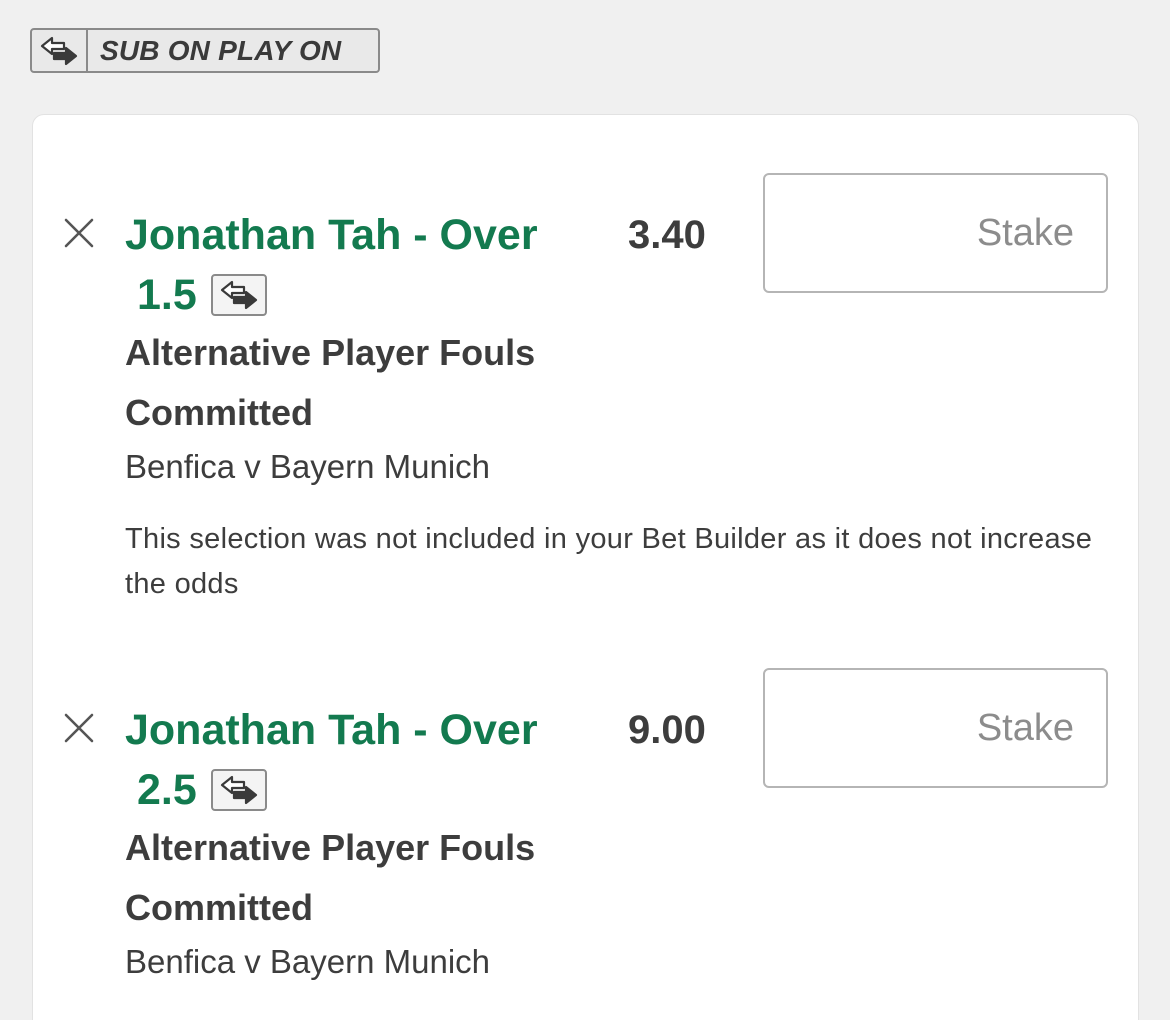 The width and height of the screenshot is (1170, 1020). Describe the element at coordinates (360, 265) in the screenshot. I see `selection-name: Jonathan Tah - Over 1.5` at that location.